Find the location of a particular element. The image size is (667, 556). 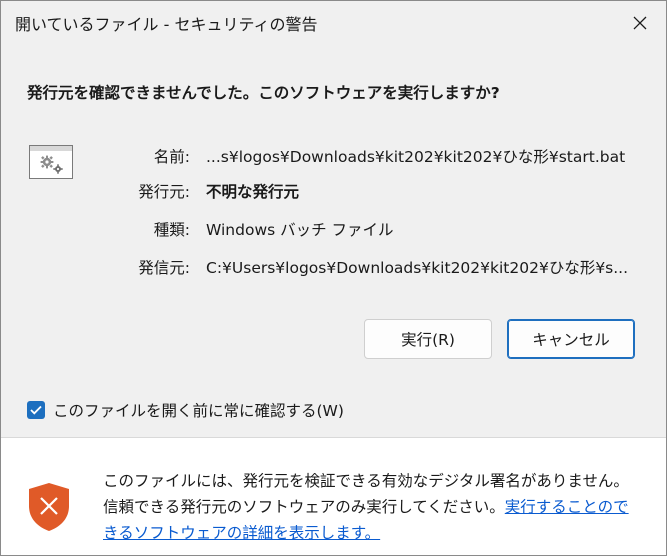

publisher-value: 不明な発行元 is located at coordinates (253, 192).